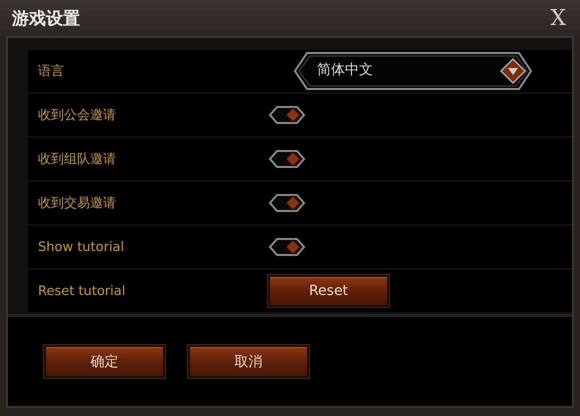  What do you see at coordinates (77, 203) in the screenshot?
I see `setting-label: 收到交易邀请` at bounding box center [77, 203].